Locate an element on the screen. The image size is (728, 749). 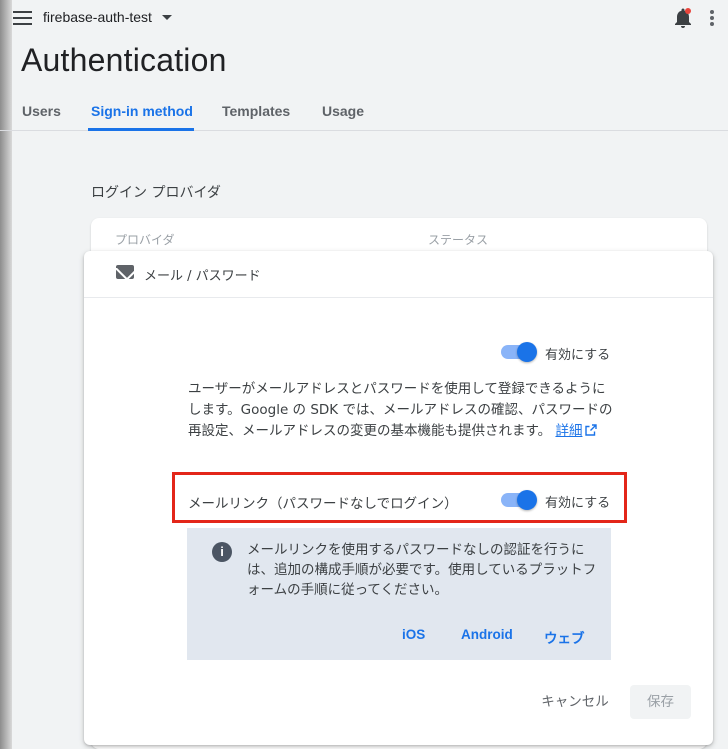
project-selector: firebase-auth-test is located at coordinates (97, 17).